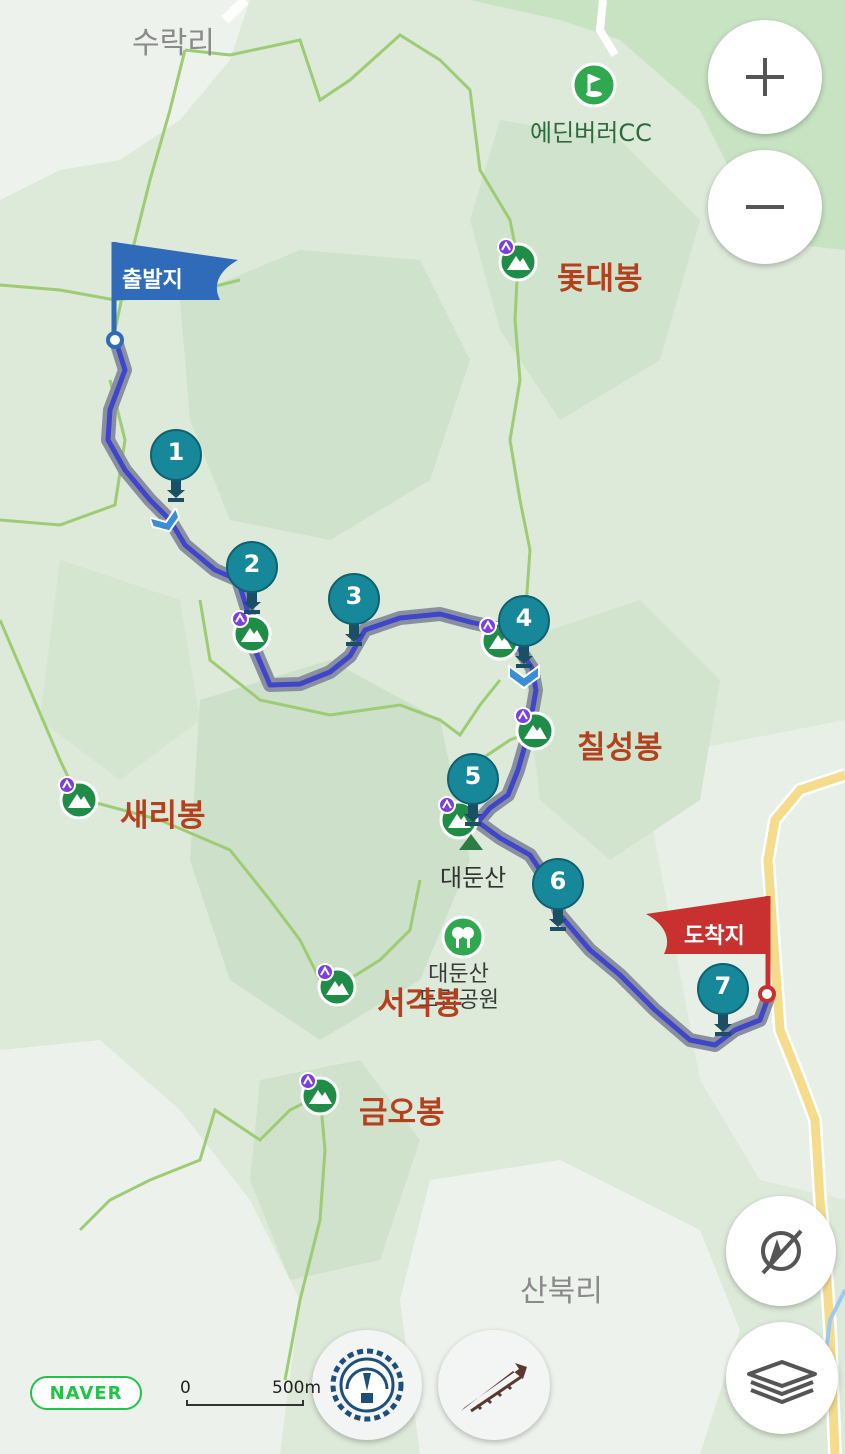 The height and width of the screenshot is (1454, 845). Describe the element at coordinates (558, 881) in the screenshot. I see `waypoint-number: 6` at that location.